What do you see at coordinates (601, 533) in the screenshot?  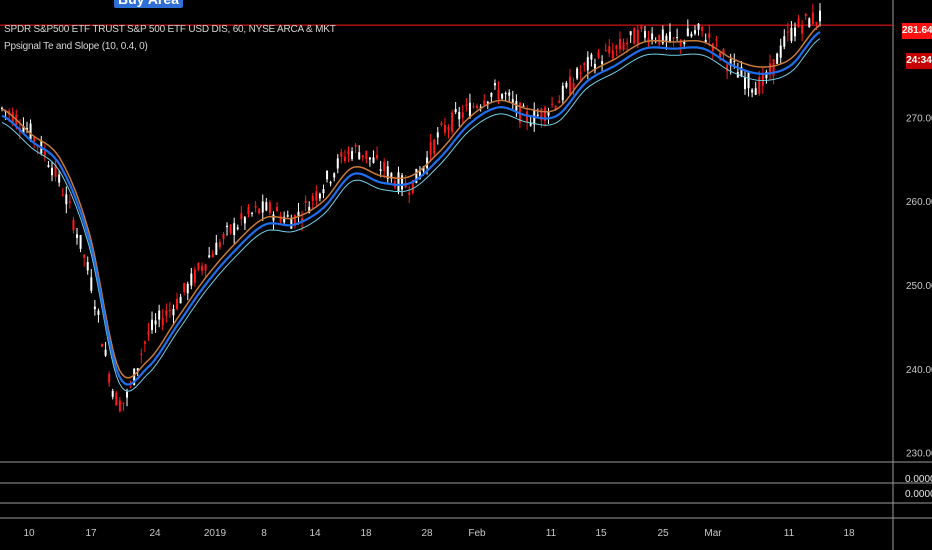 I see `time-tick-label: 15` at bounding box center [601, 533].